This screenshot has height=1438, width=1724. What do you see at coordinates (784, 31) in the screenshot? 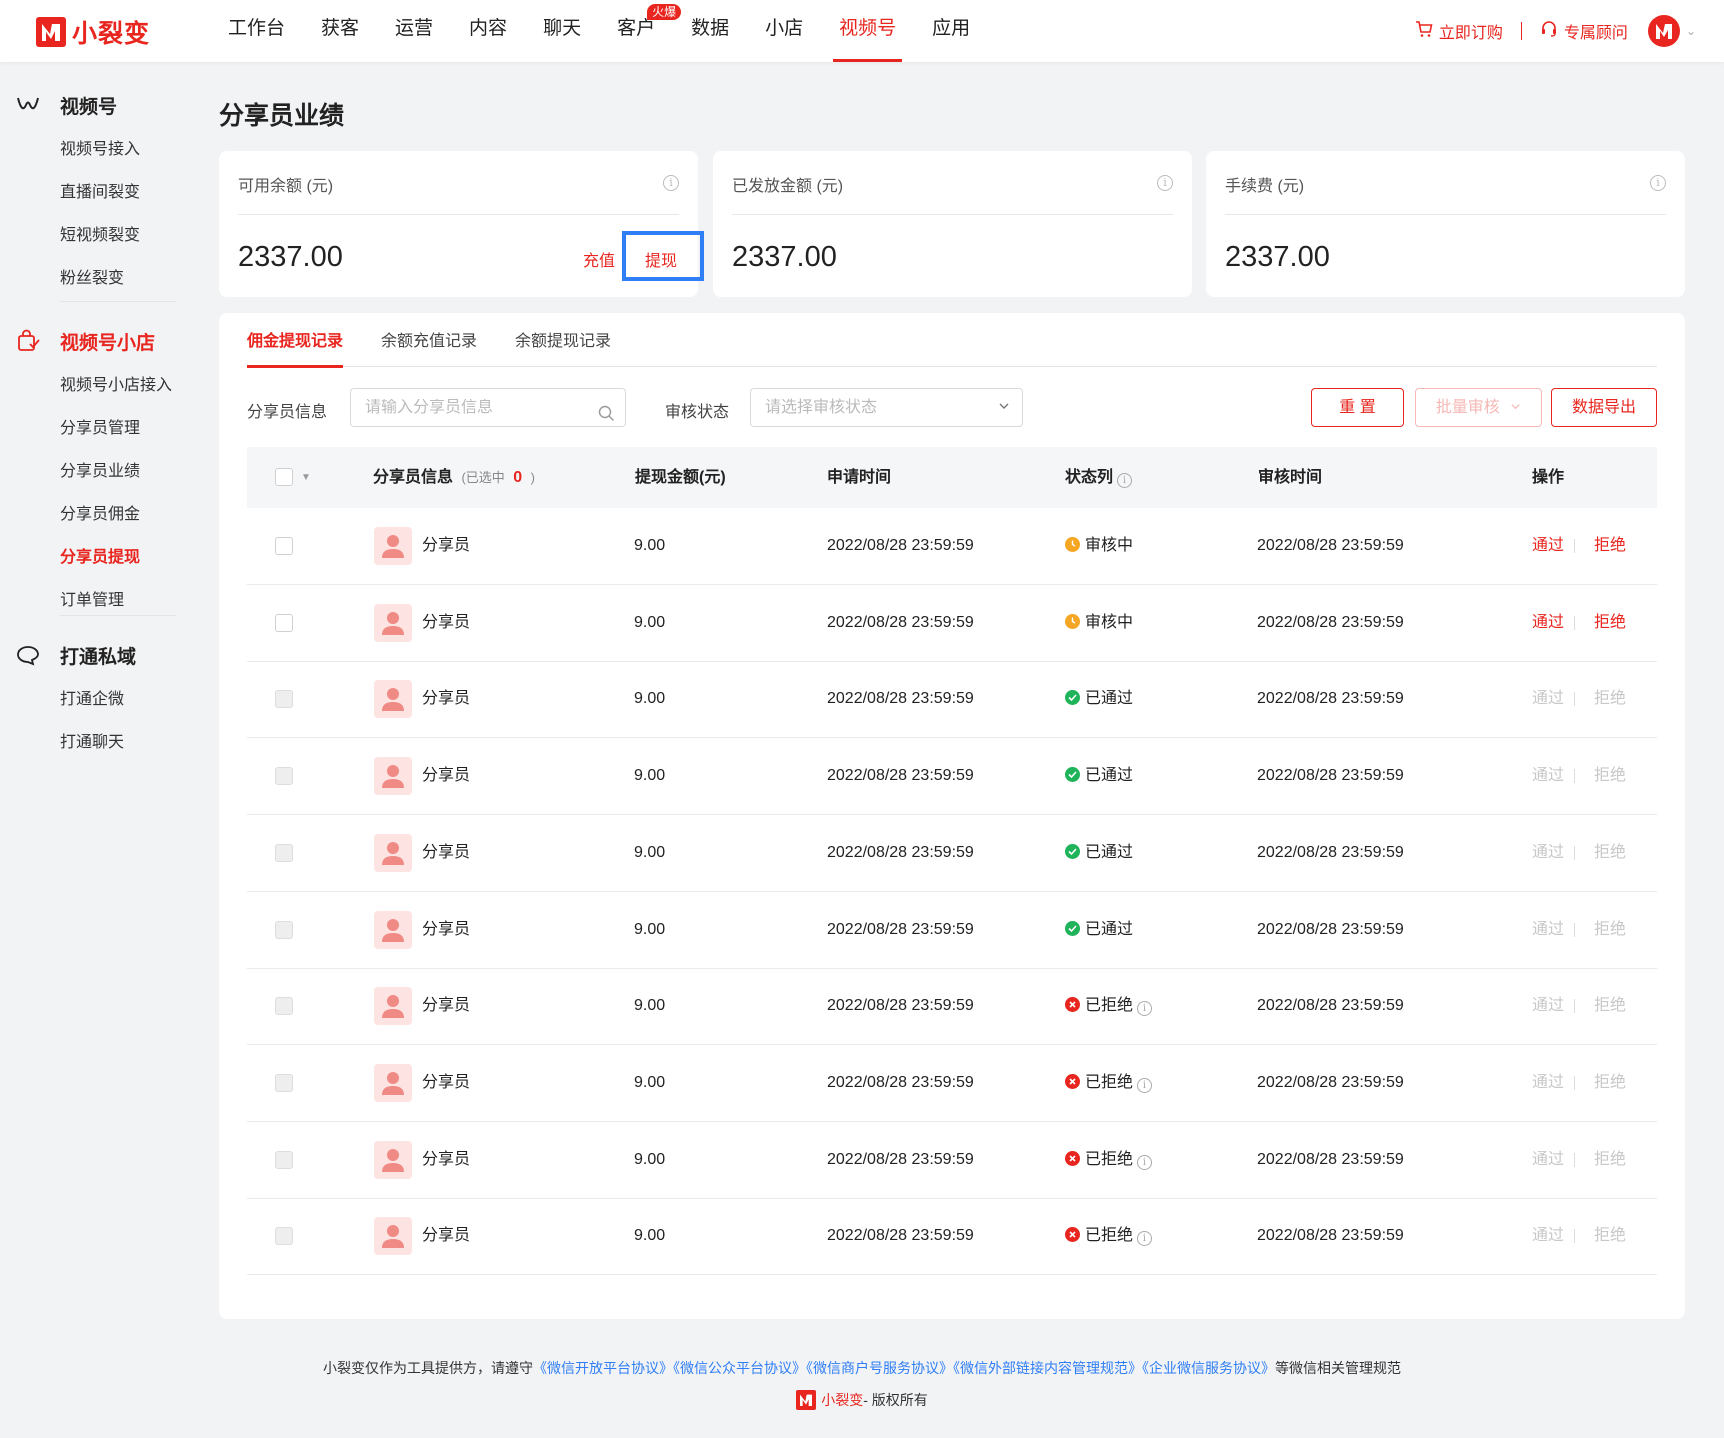
I see `nav-item-7: 小店` at bounding box center [784, 31].